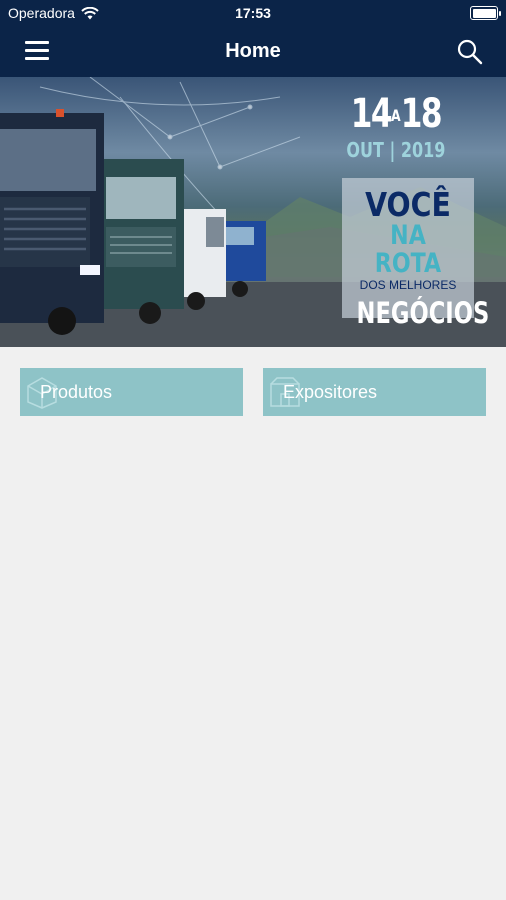  Describe the element at coordinates (485, 13) in the screenshot. I see `battery-icon` at that location.